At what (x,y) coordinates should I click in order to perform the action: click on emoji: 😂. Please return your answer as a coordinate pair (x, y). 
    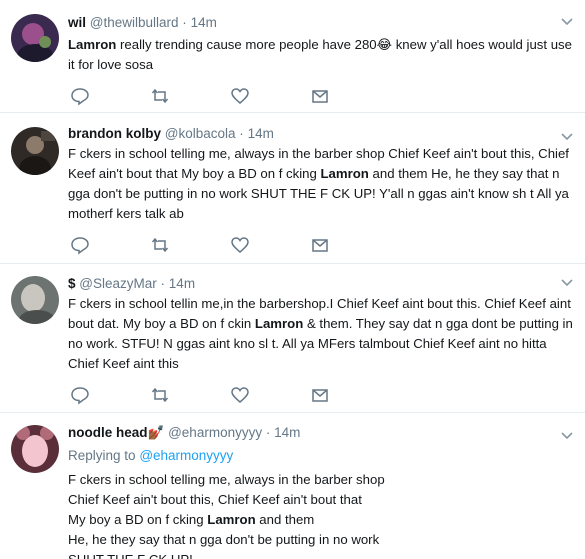
    Looking at the image, I should click on (384, 44).